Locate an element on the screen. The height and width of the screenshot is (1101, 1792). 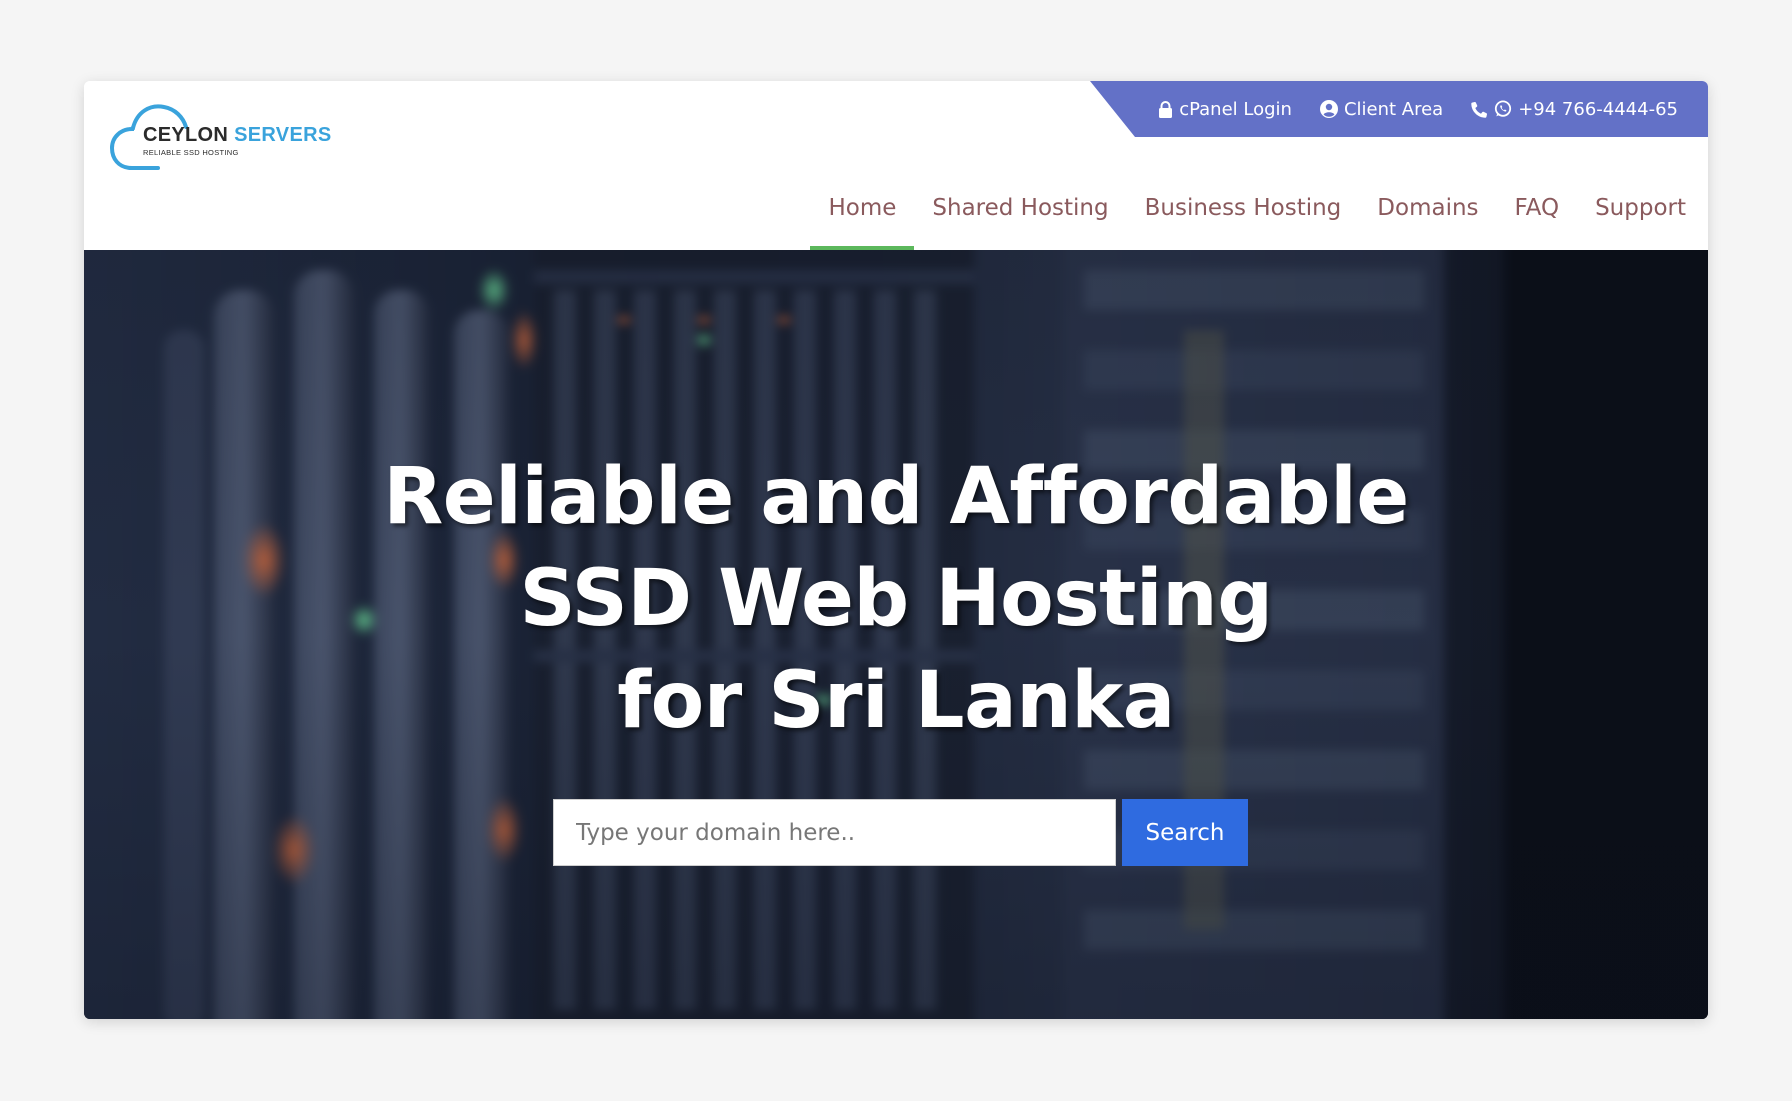
nav-item-shared-hosting: Shared Hosting is located at coordinates (1020, 222).